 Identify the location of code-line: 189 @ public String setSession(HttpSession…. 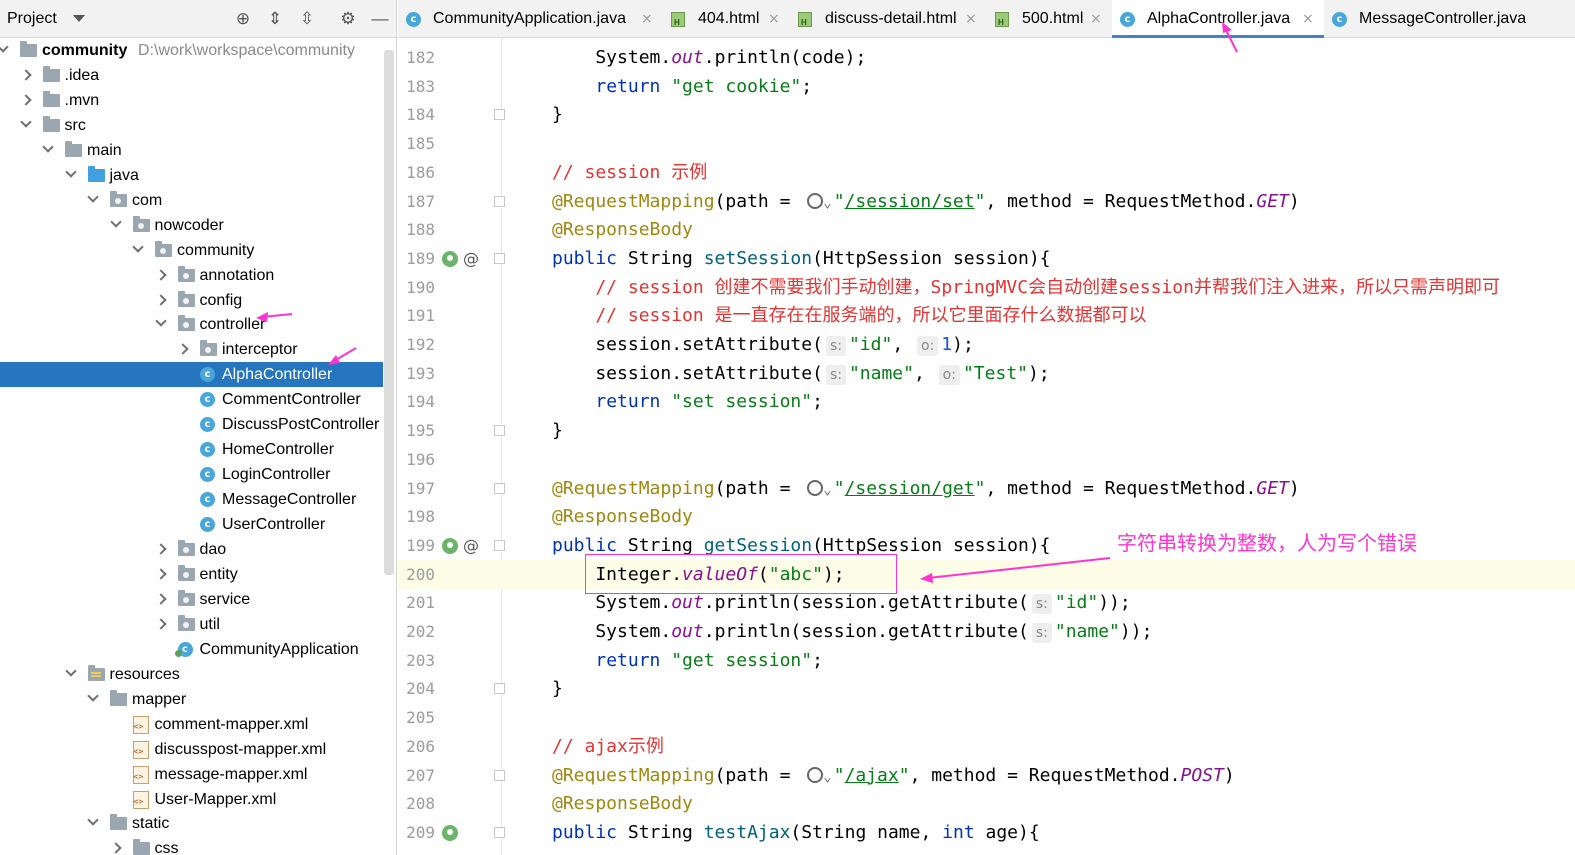
(986, 258).